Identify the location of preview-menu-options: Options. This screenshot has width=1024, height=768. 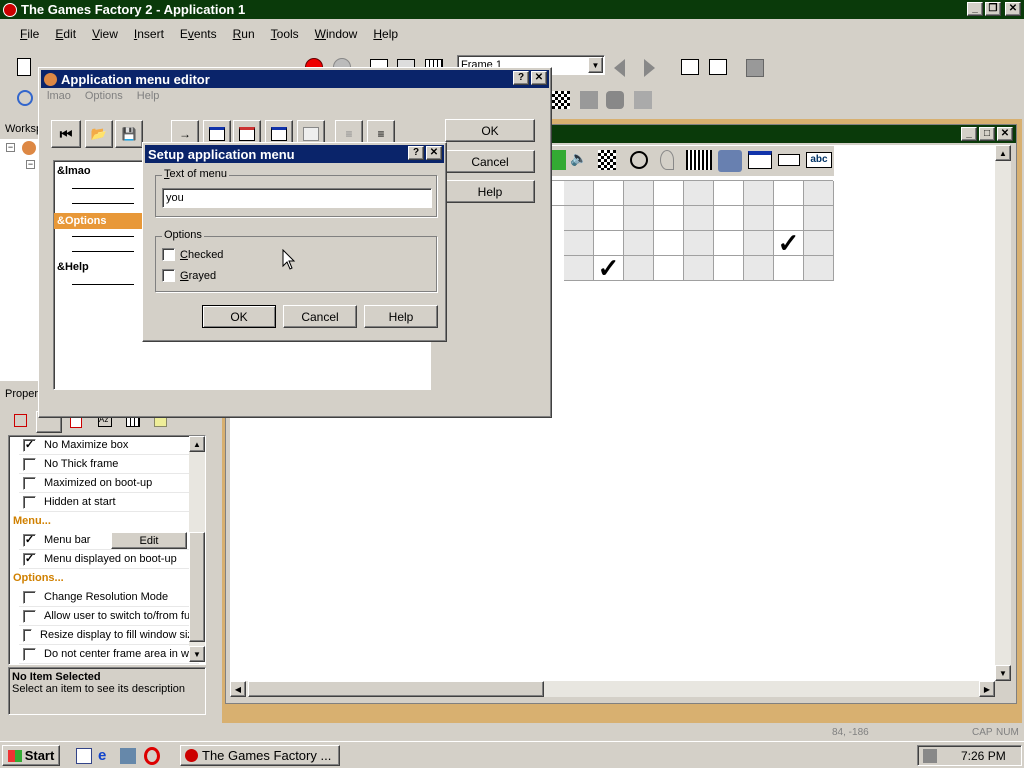
(104, 96).